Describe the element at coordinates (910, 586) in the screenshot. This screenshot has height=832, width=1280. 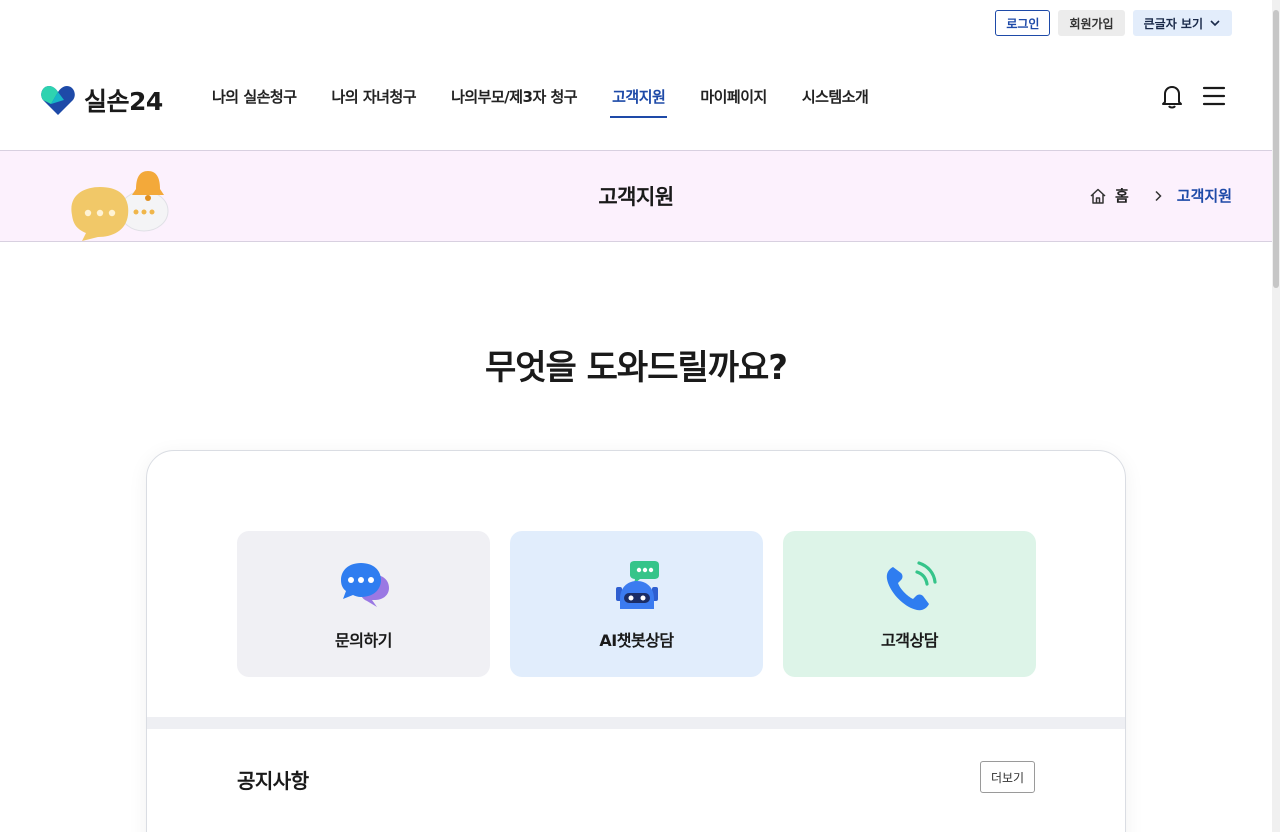
I see `phone-icon` at that location.